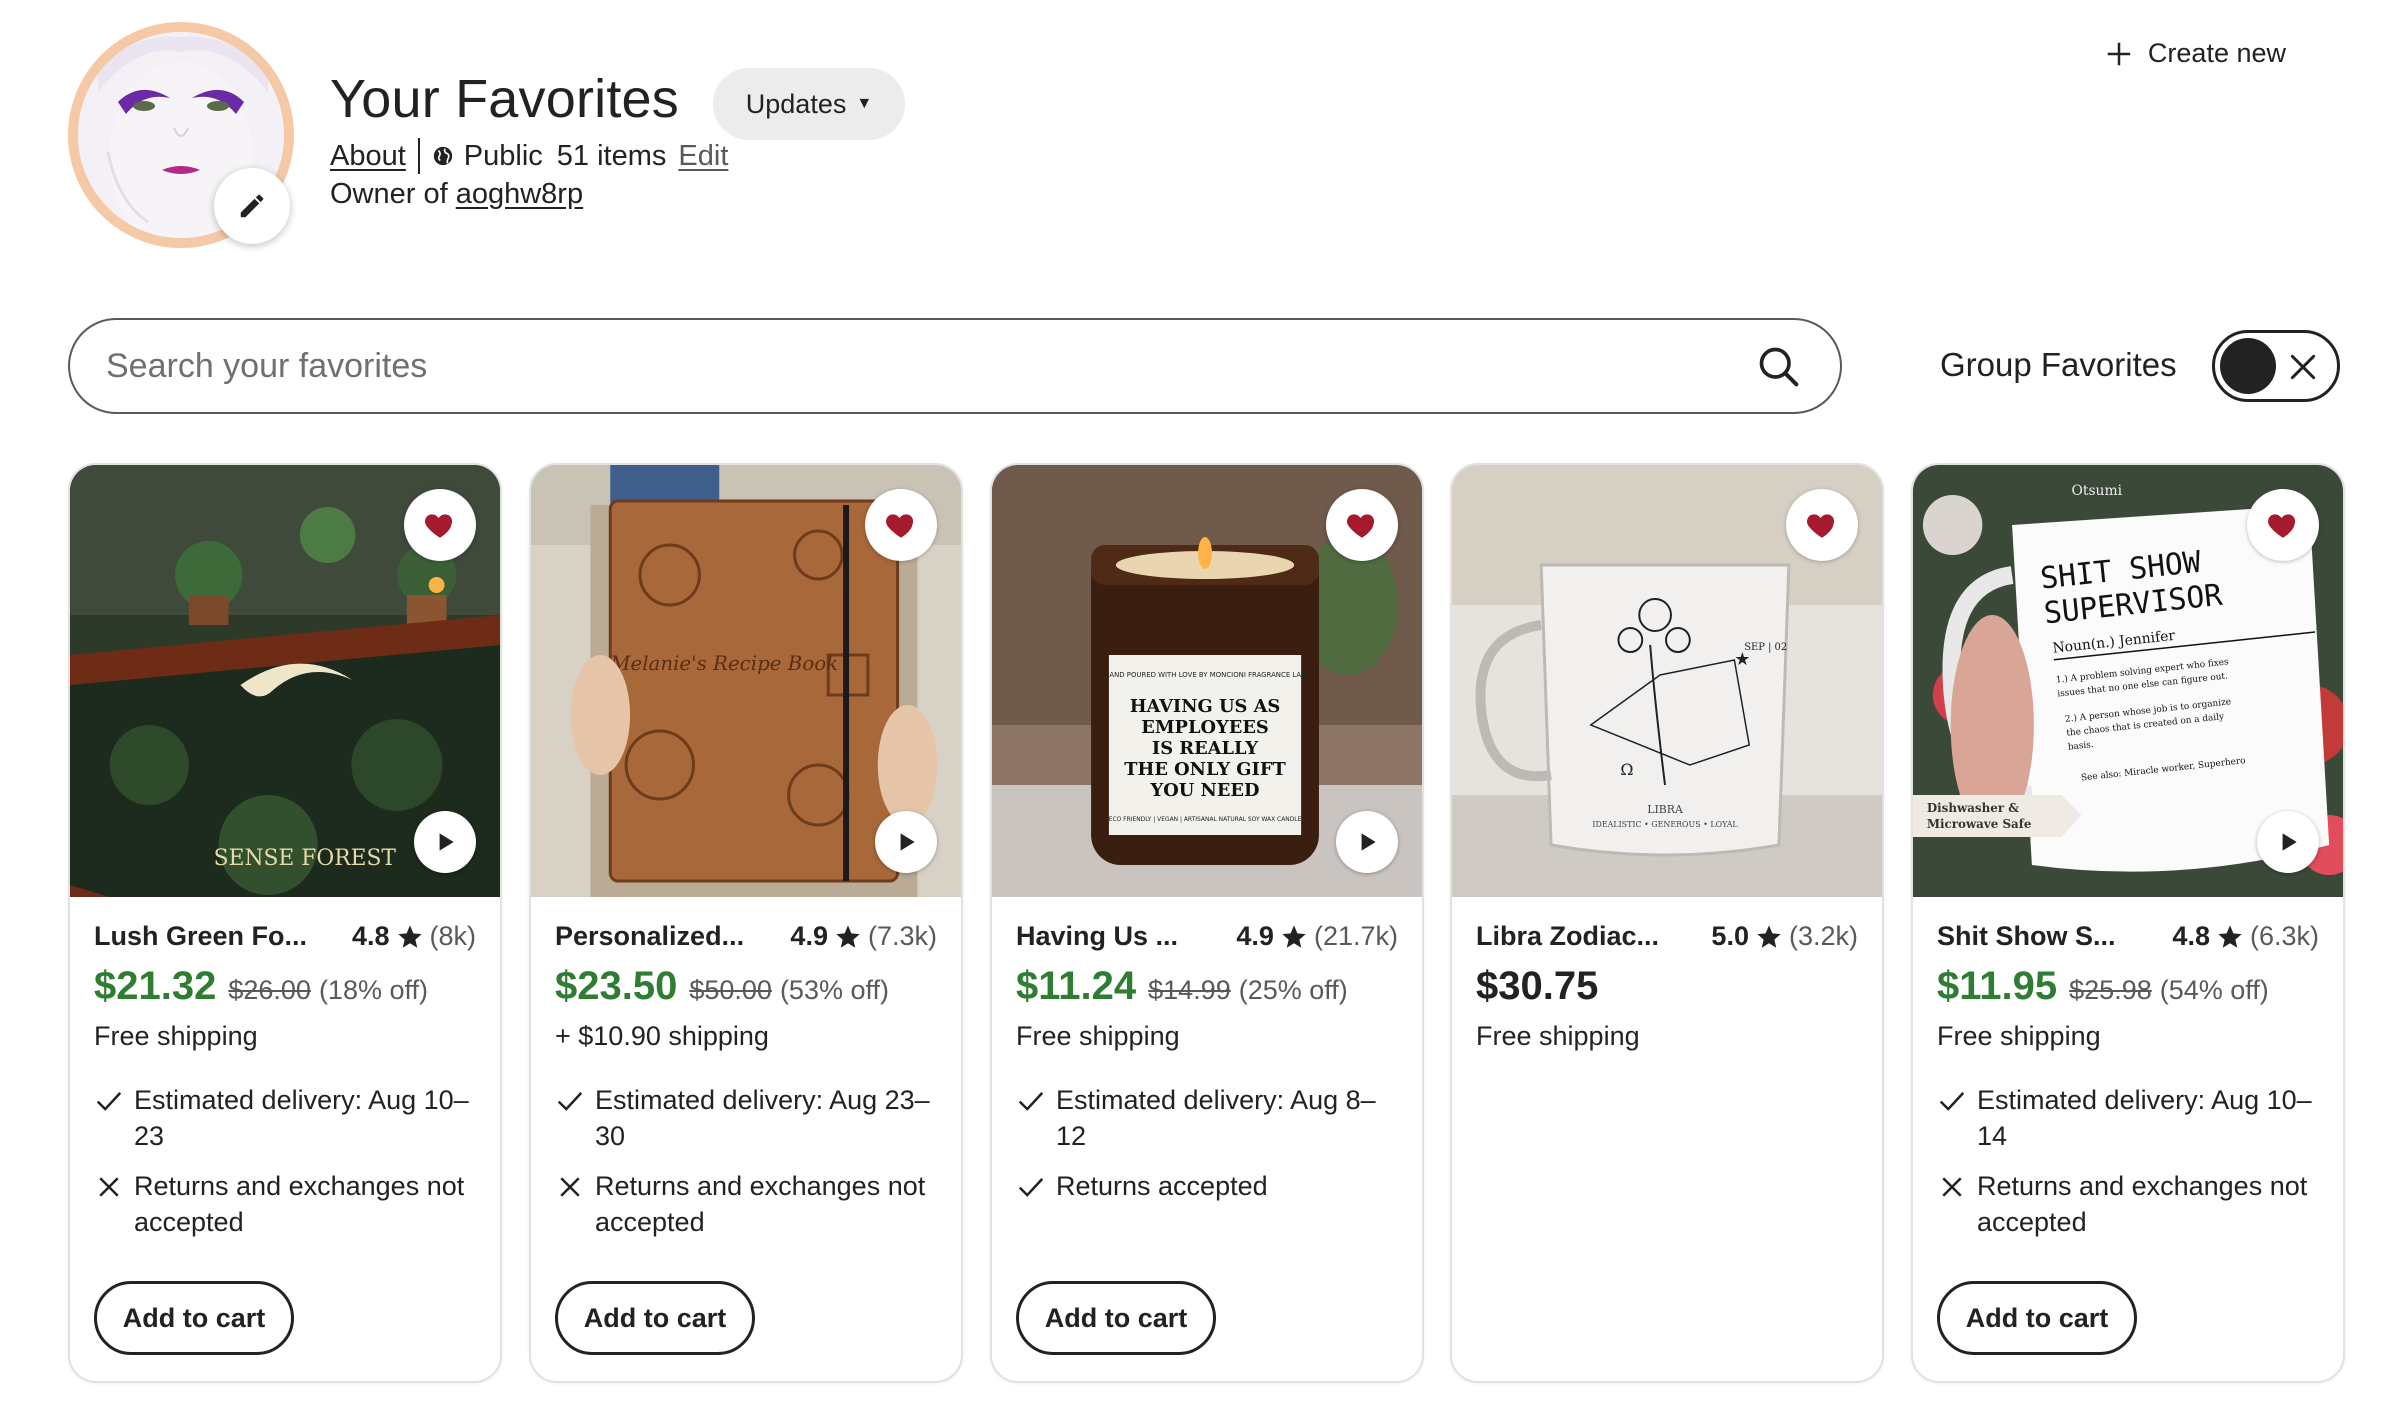 Image resolution: width=2396 pixels, height=1424 pixels. I want to click on review-count: (8k), so click(453, 936).